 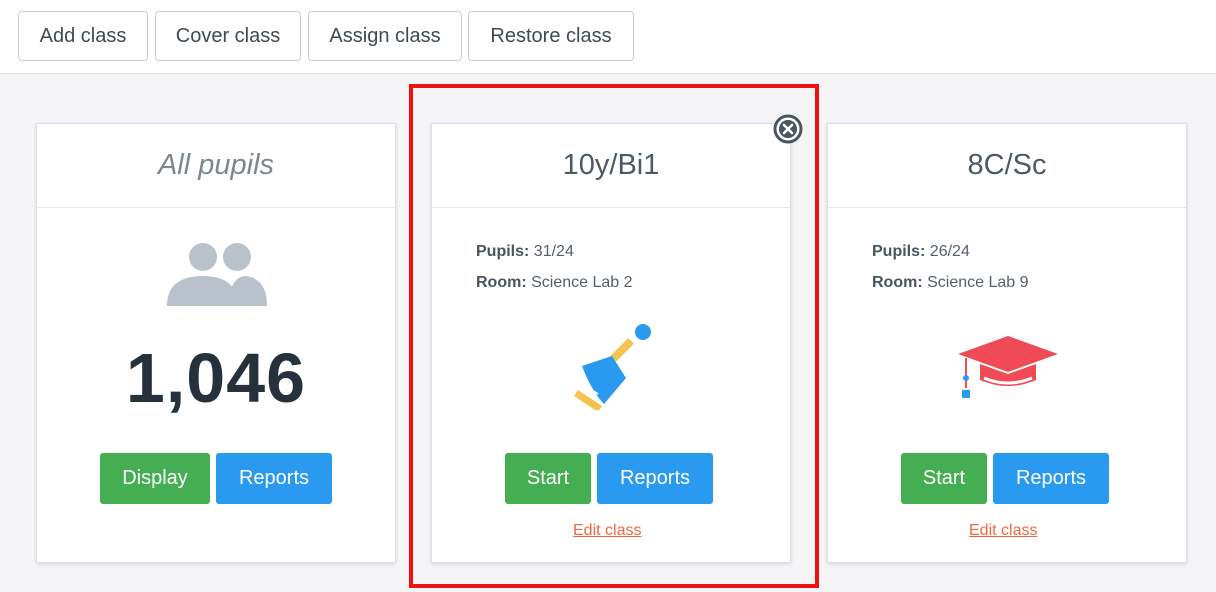 What do you see at coordinates (978, 282) in the screenshot?
I see `room-value: Science Lab 9` at bounding box center [978, 282].